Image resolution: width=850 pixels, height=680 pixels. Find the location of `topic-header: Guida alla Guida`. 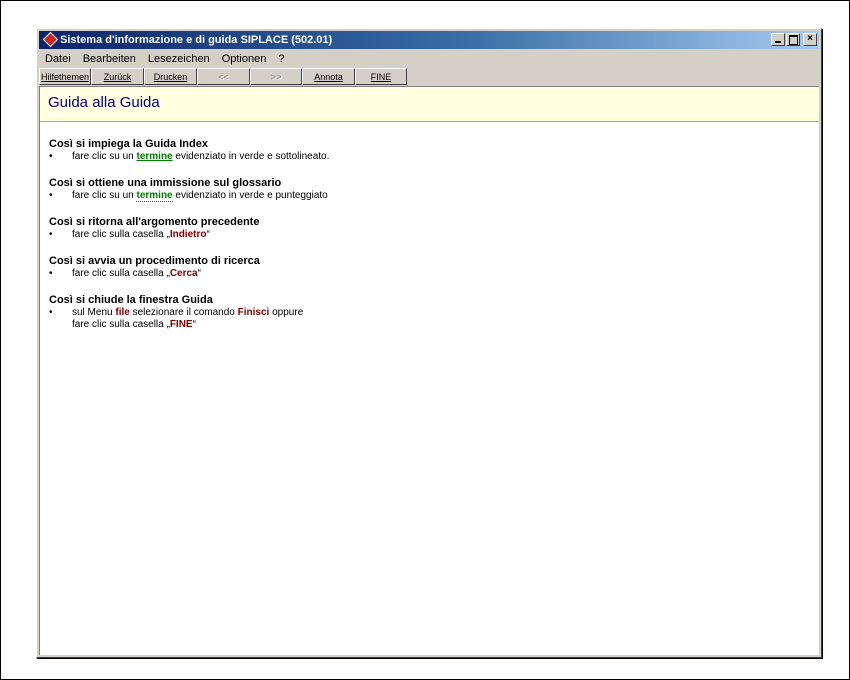

topic-header: Guida alla Guida is located at coordinates (429, 104).